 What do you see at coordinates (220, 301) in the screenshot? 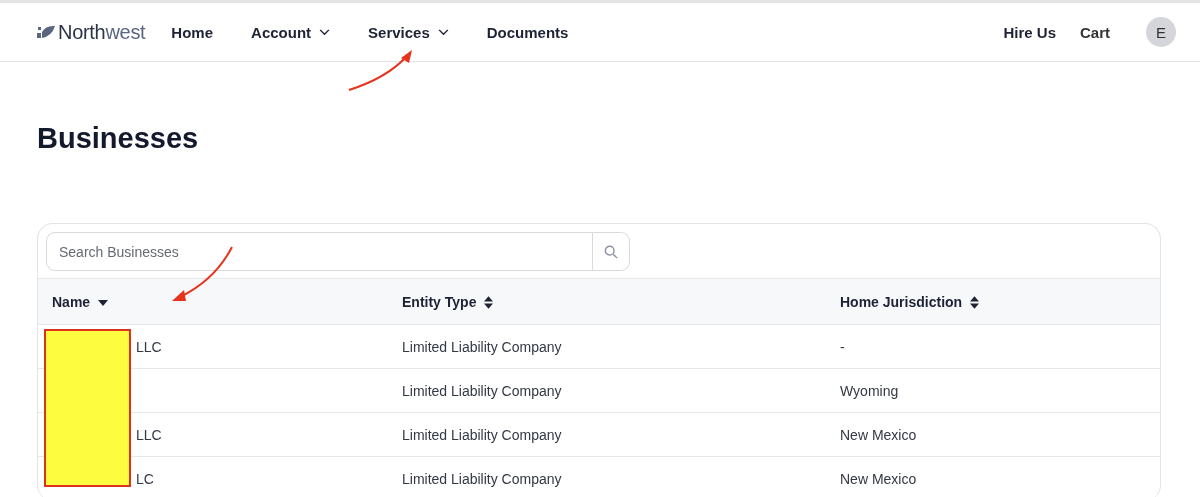
I see `column-header: Name` at bounding box center [220, 301].